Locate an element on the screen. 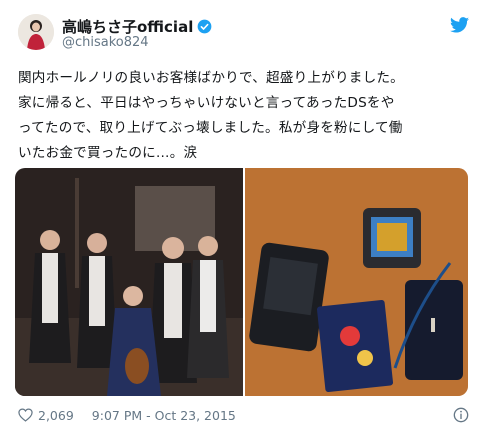 The width and height of the screenshot is (483, 437). tweet-text-line: いたお金で買ったのに…。涙 is located at coordinates (108, 153).